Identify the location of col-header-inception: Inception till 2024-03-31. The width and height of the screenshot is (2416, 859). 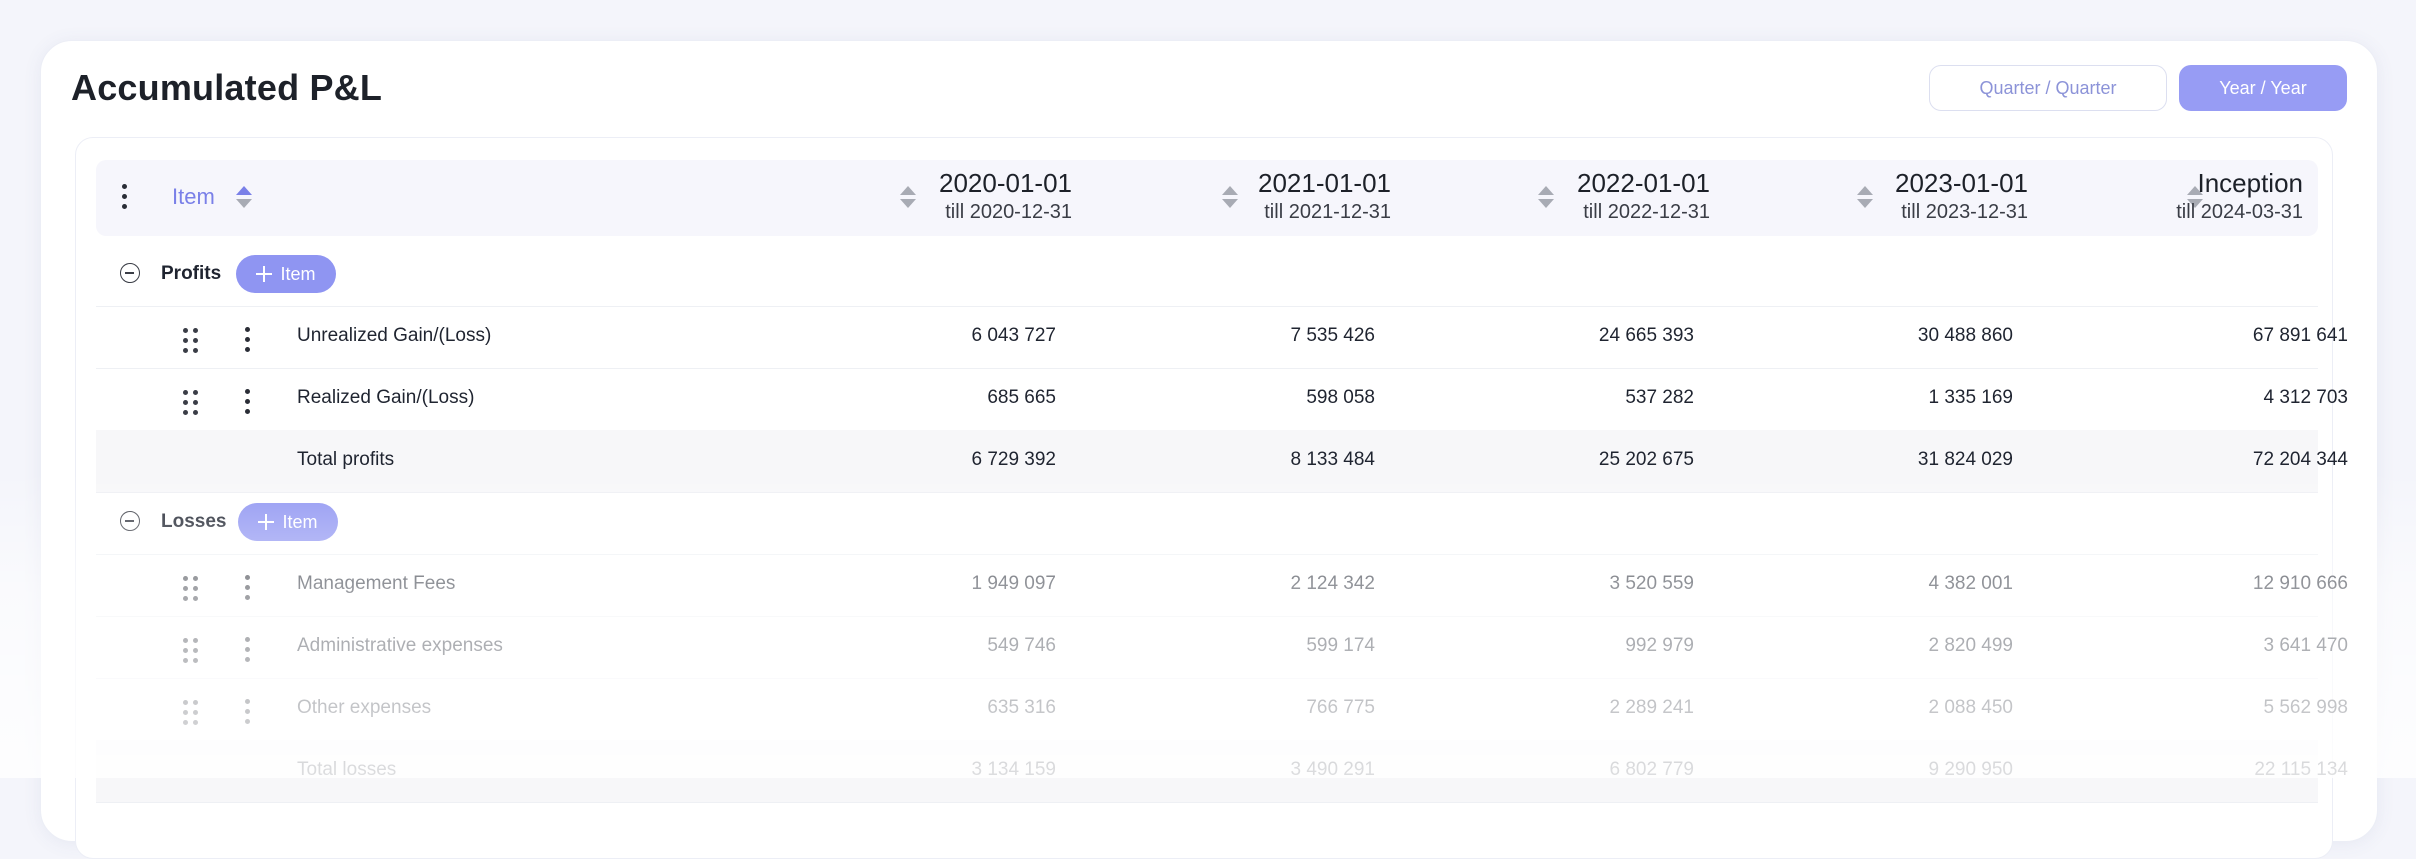
(2239, 196).